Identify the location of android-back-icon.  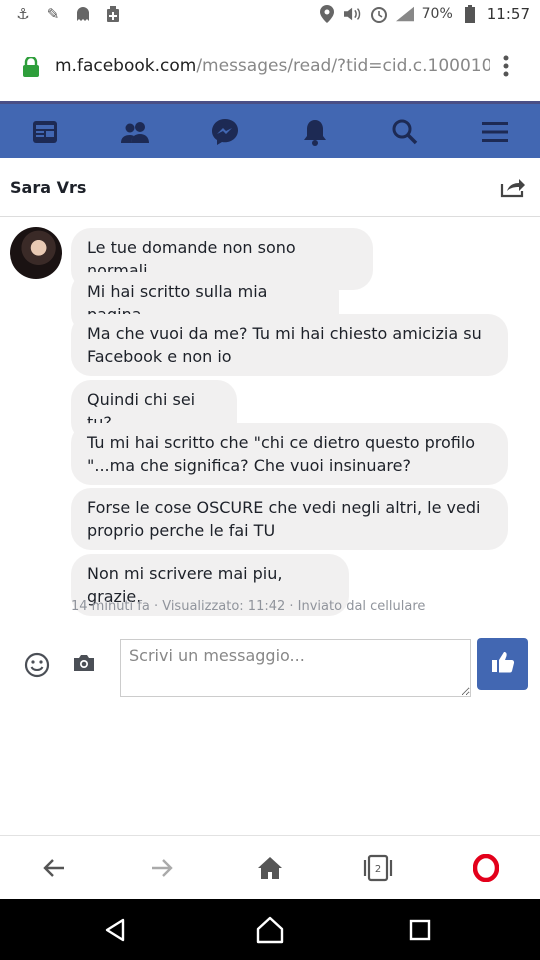
(115, 930).